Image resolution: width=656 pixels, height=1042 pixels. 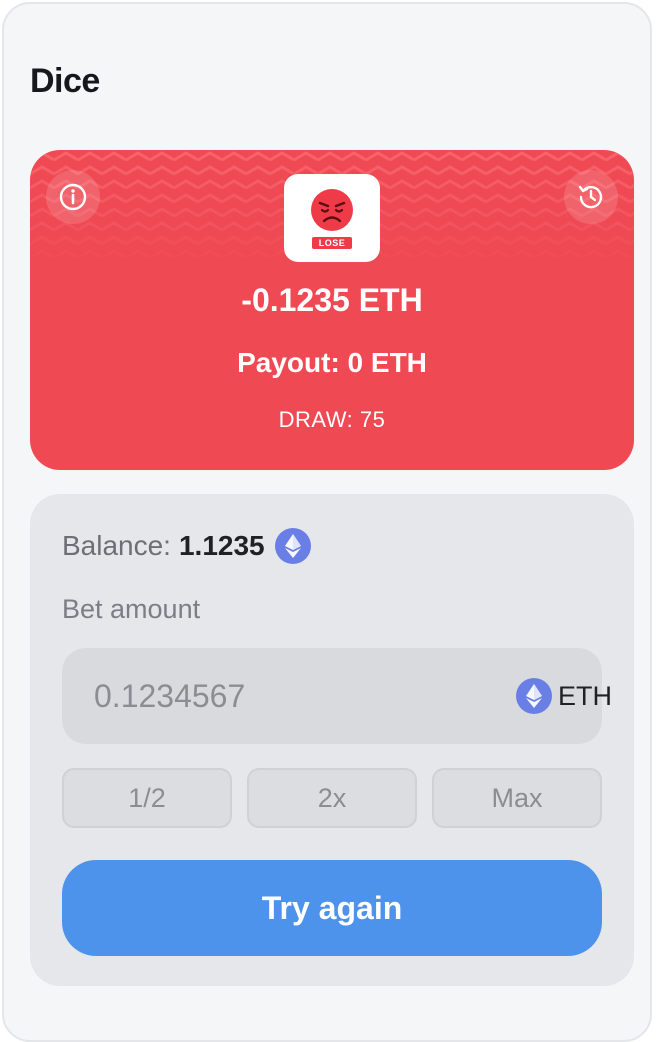 What do you see at coordinates (332, 210) in the screenshot?
I see `angry-face-icon` at bounding box center [332, 210].